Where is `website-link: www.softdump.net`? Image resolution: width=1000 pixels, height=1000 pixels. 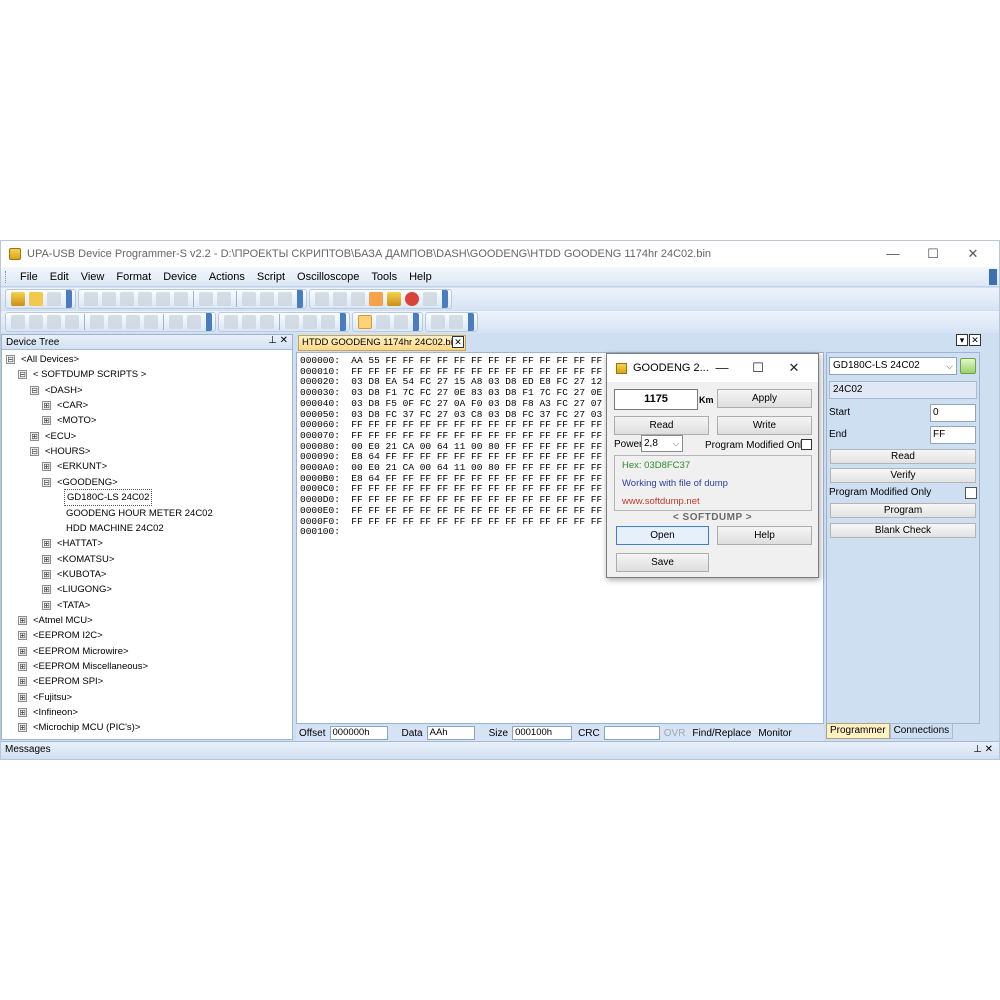
website-link: www.softdump.net is located at coordinates (661, 501).